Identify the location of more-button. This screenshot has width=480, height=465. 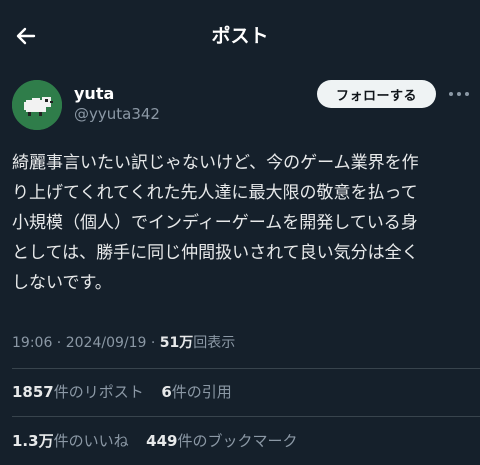
(459, 94).